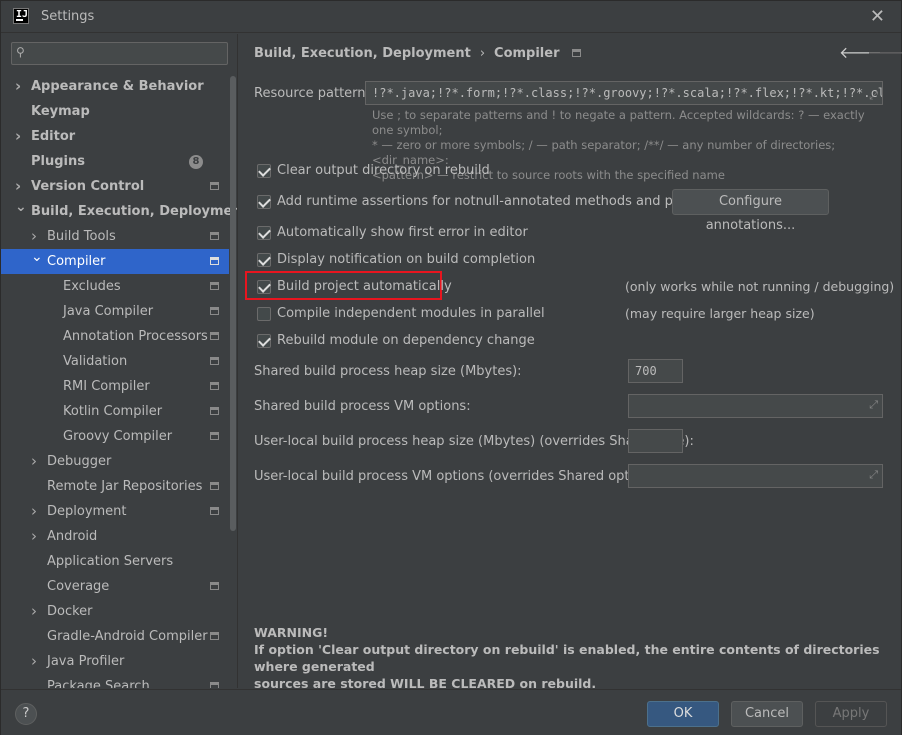 The width and height of the screenshot is (902, 735). Describe the element at coordinates (115, 361) in the screenshot. I see `sidebar-item-validation: Validation` at that location.